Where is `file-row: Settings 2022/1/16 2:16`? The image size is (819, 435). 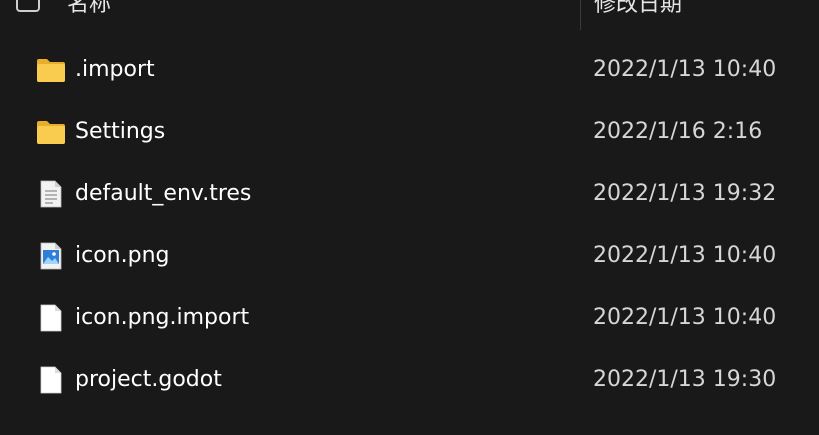
file-row: Settings 2022/1/16 2:16 is located at coordinates (409, 132).